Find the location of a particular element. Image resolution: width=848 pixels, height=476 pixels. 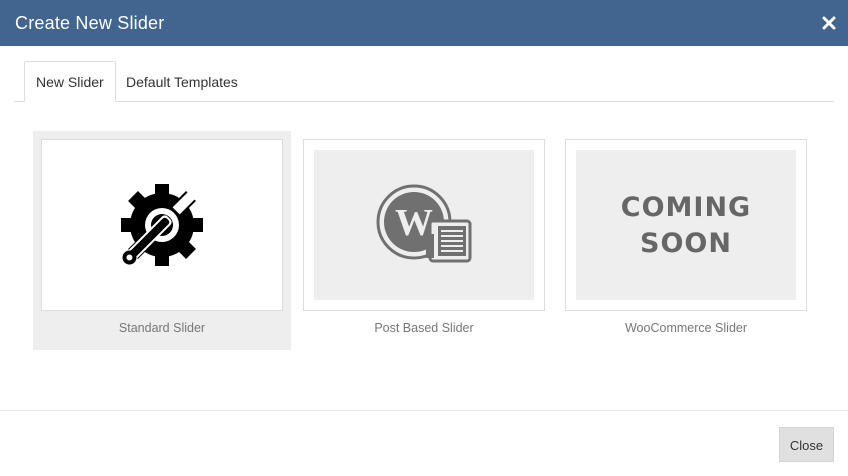

tab-new-slider: New Slider is located at coordinates (70, 81).